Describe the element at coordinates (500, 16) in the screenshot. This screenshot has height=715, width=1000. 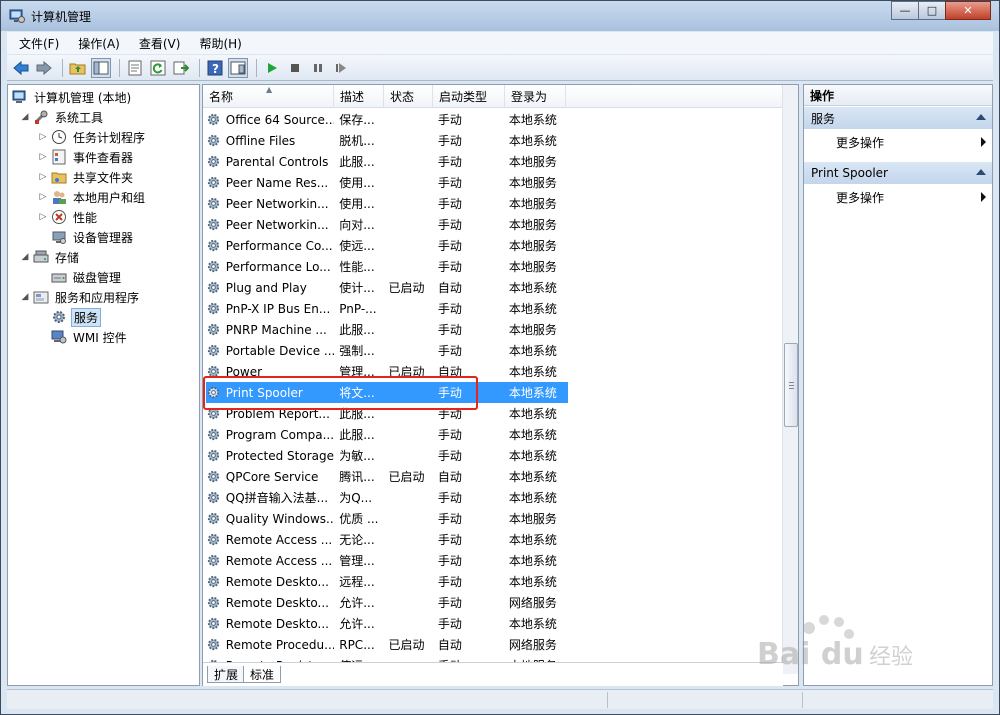
I see `title-bar: 计算机管理 — □ ✕` at that location.